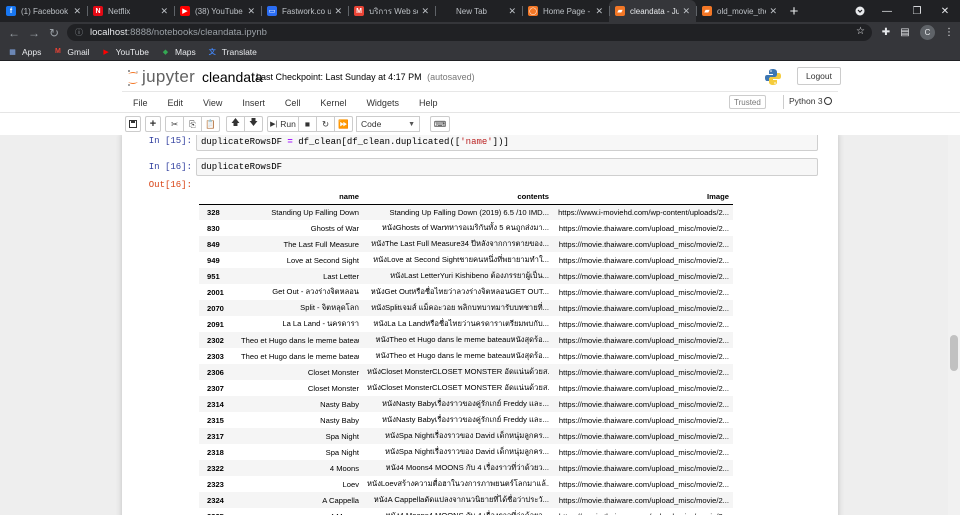 This screenshot has height=515, width=960. What do you see at coordinates (185, 11) in the screenshot?
I see `youtube-icon: ▶` at bounding box center [185, 11].